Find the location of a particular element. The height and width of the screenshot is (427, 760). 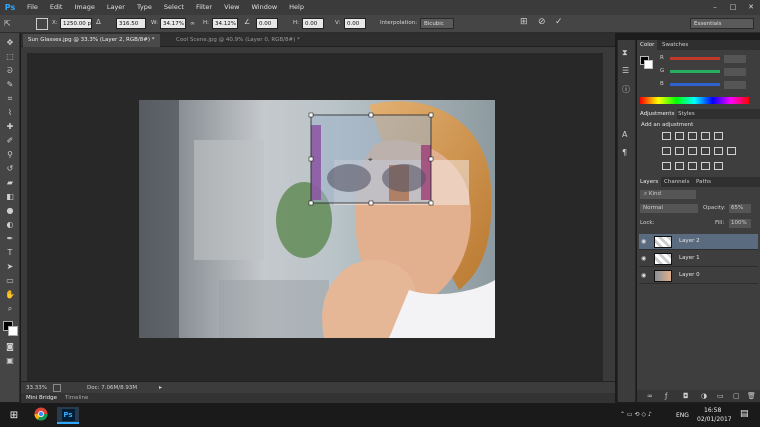

red-slider: R is located at coordinates (699, 59).